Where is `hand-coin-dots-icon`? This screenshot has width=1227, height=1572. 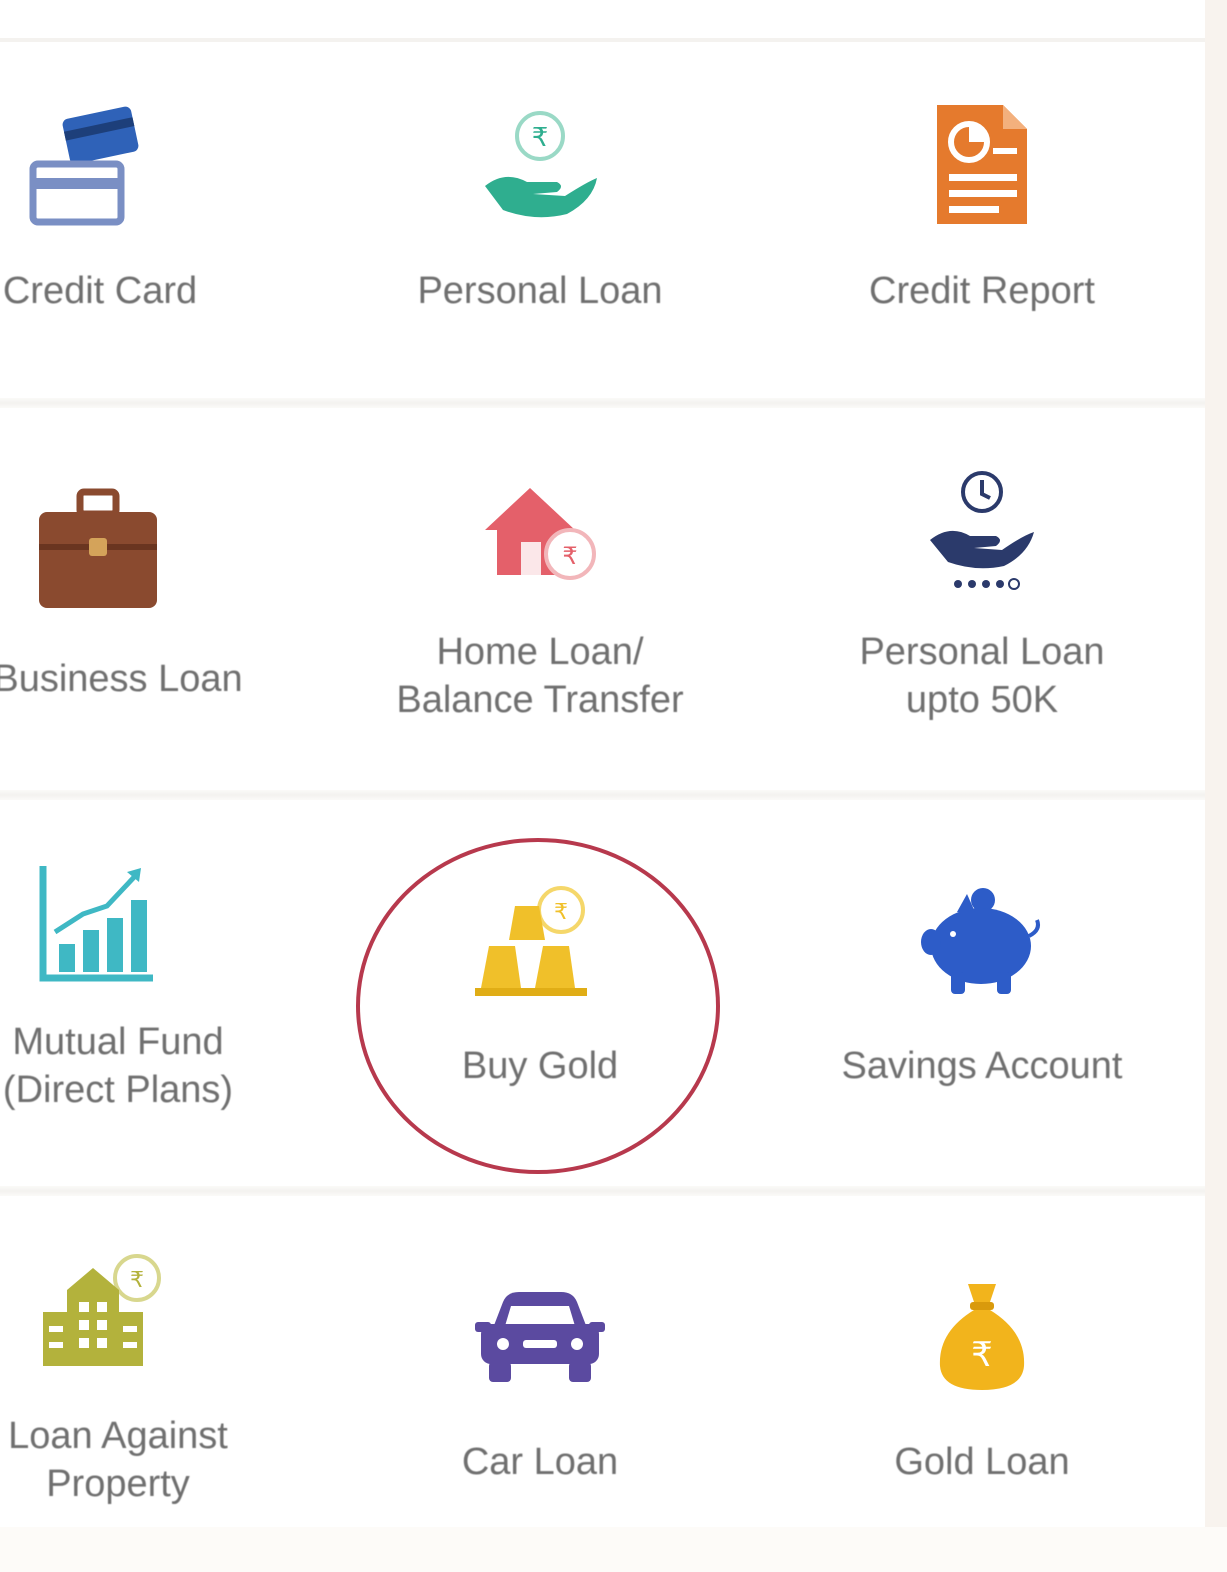 hand-coin-dots-icon is located at coordinates (982, 533).